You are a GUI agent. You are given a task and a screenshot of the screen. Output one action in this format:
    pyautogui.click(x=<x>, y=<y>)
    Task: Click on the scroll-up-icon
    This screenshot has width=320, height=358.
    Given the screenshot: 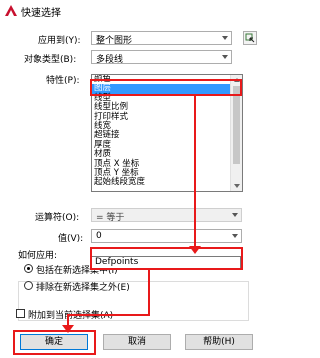 What is the action you would take?
    pyautogui.click(x=237, y=80)
    